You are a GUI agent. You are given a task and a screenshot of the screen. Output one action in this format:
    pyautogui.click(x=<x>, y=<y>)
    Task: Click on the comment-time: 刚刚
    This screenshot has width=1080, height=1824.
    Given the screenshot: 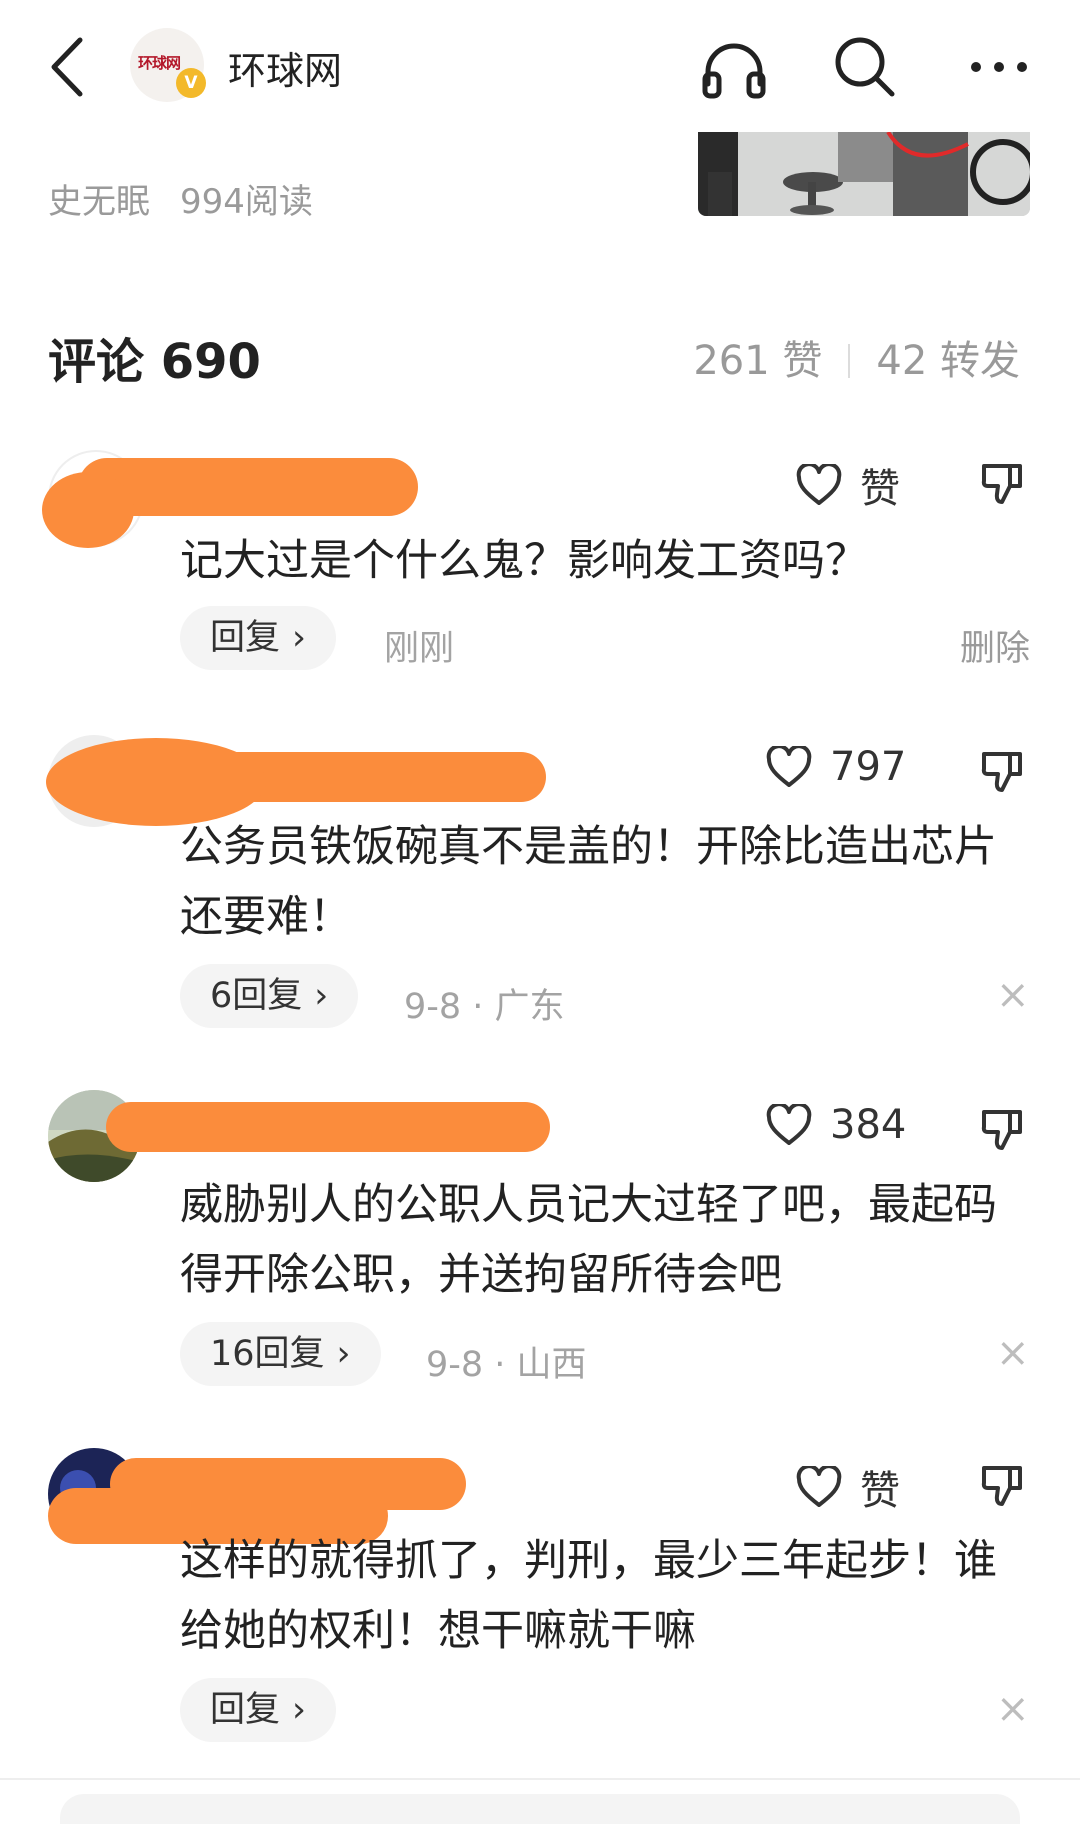 What is the action you would take?
    pyautogui.click(x=419, y=649)
    